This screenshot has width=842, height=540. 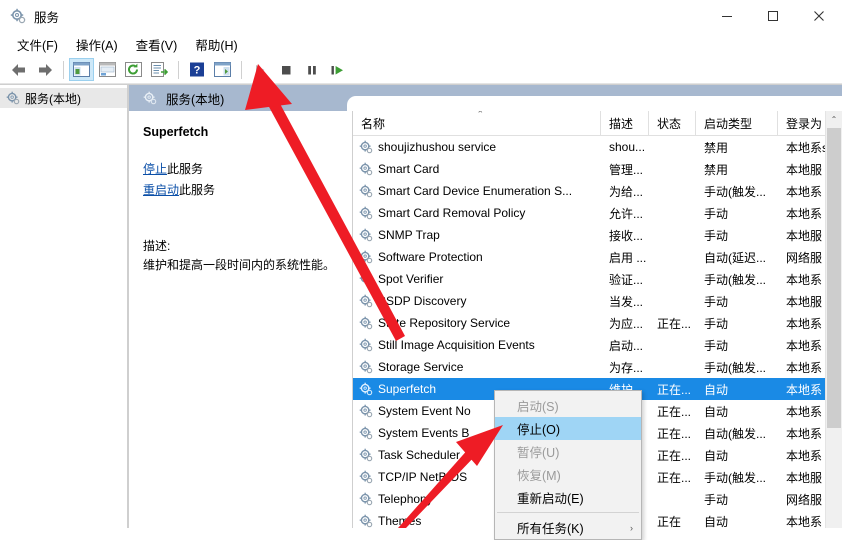 I want to click on export-list-icon, so click(x=159, y=69).